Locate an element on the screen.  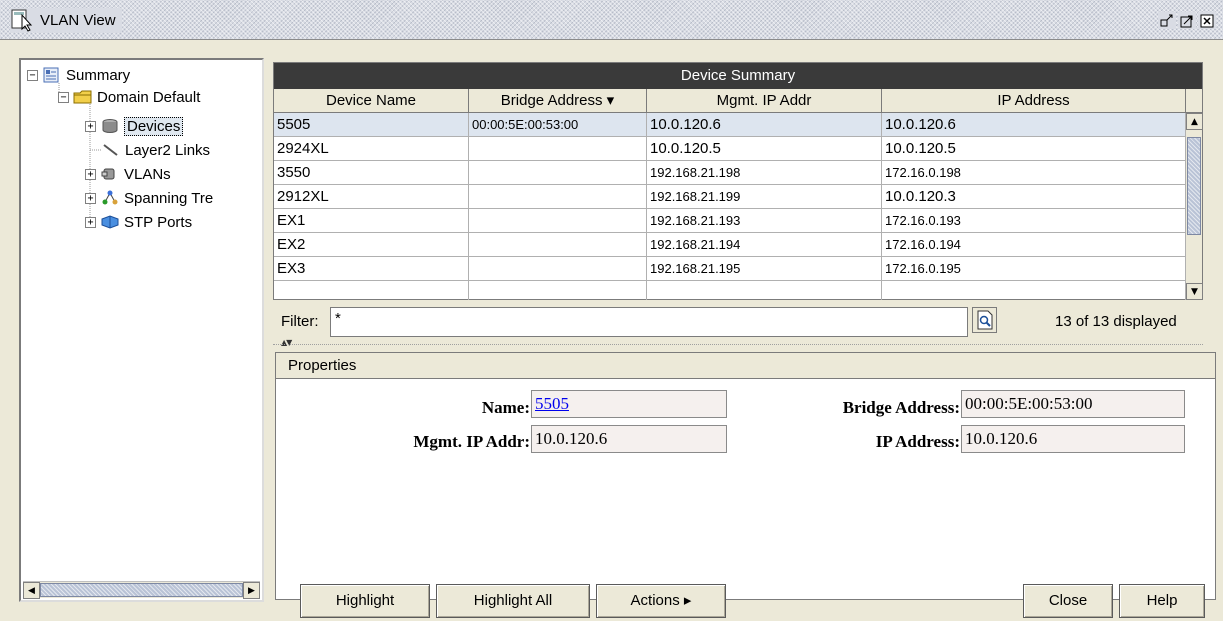
maximize-icon is located at coordinates (1187, 20).